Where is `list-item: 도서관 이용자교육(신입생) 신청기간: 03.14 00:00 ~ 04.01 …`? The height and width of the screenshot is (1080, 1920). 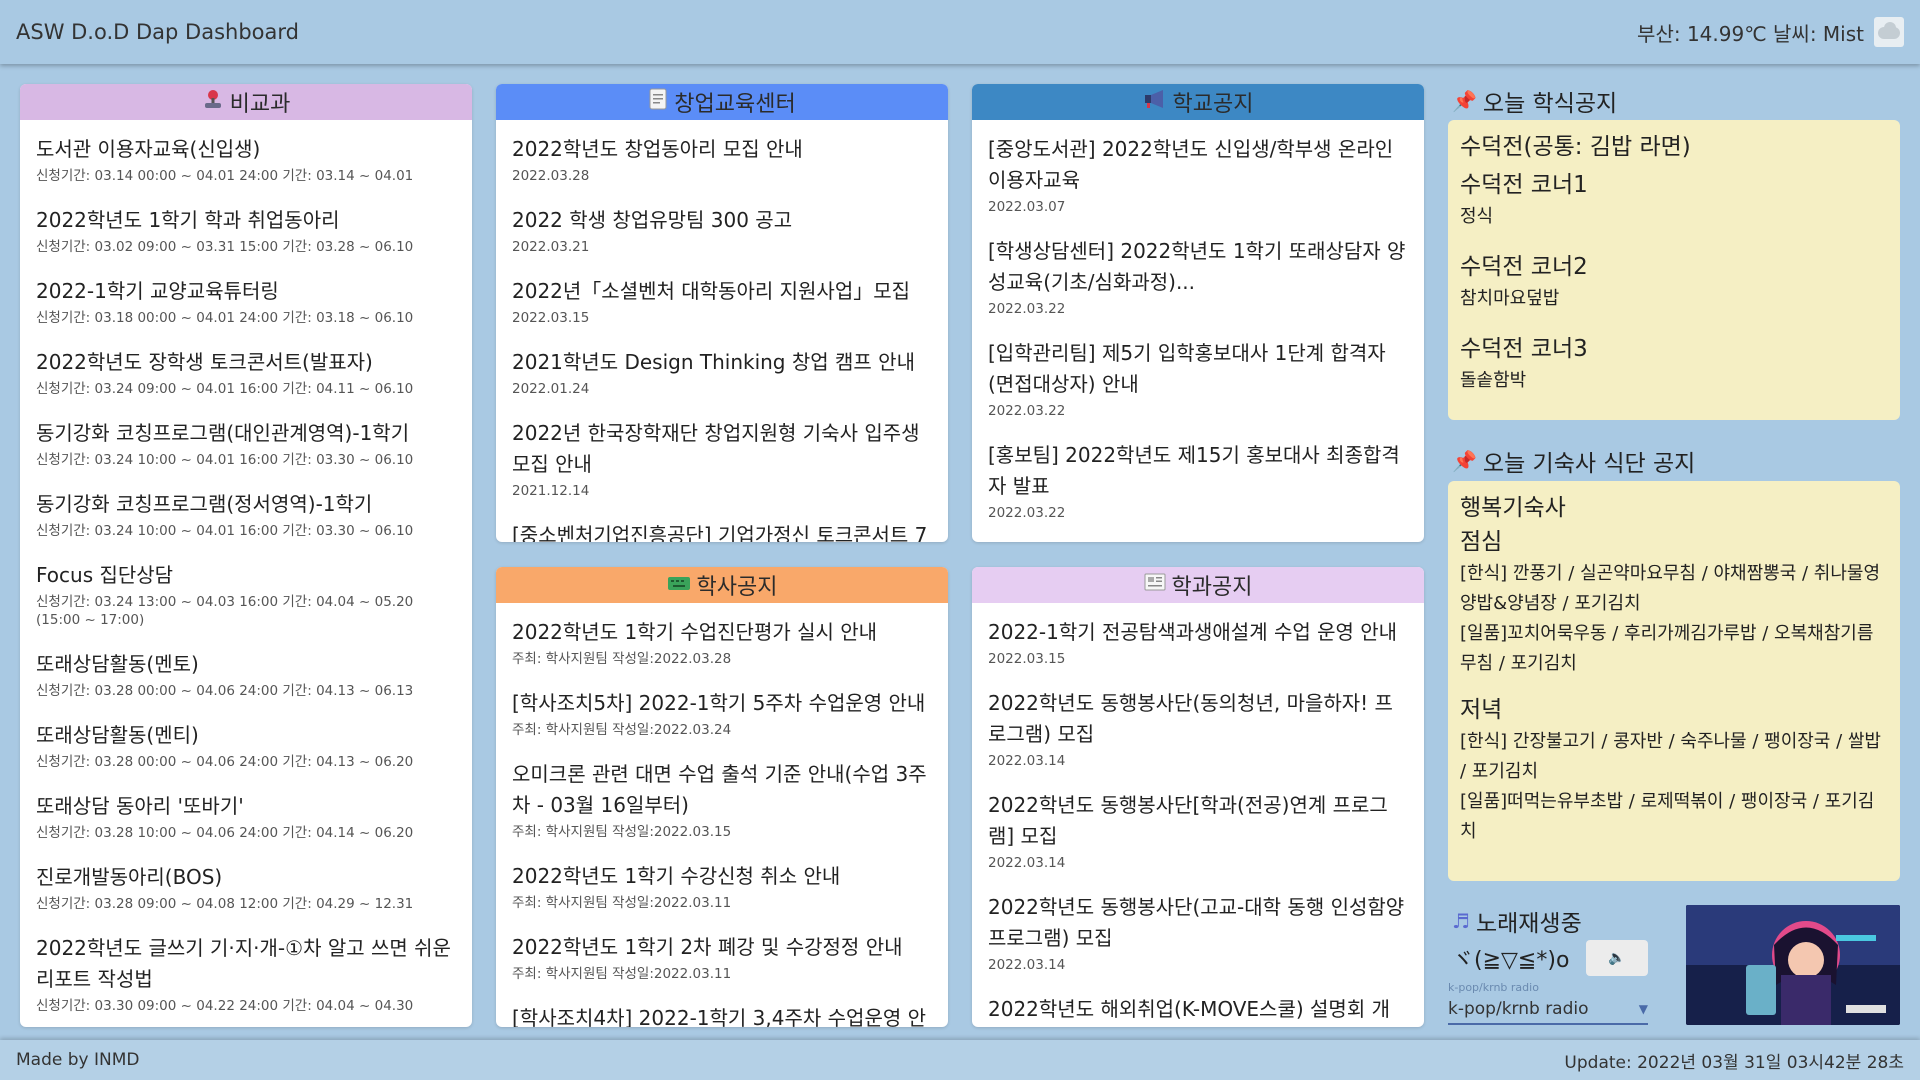 list-item: 도서관 이용자교육(신입생) 신청기간: 03.14 00:00 ~ 04.01 … is located at coordinates (246, 159).